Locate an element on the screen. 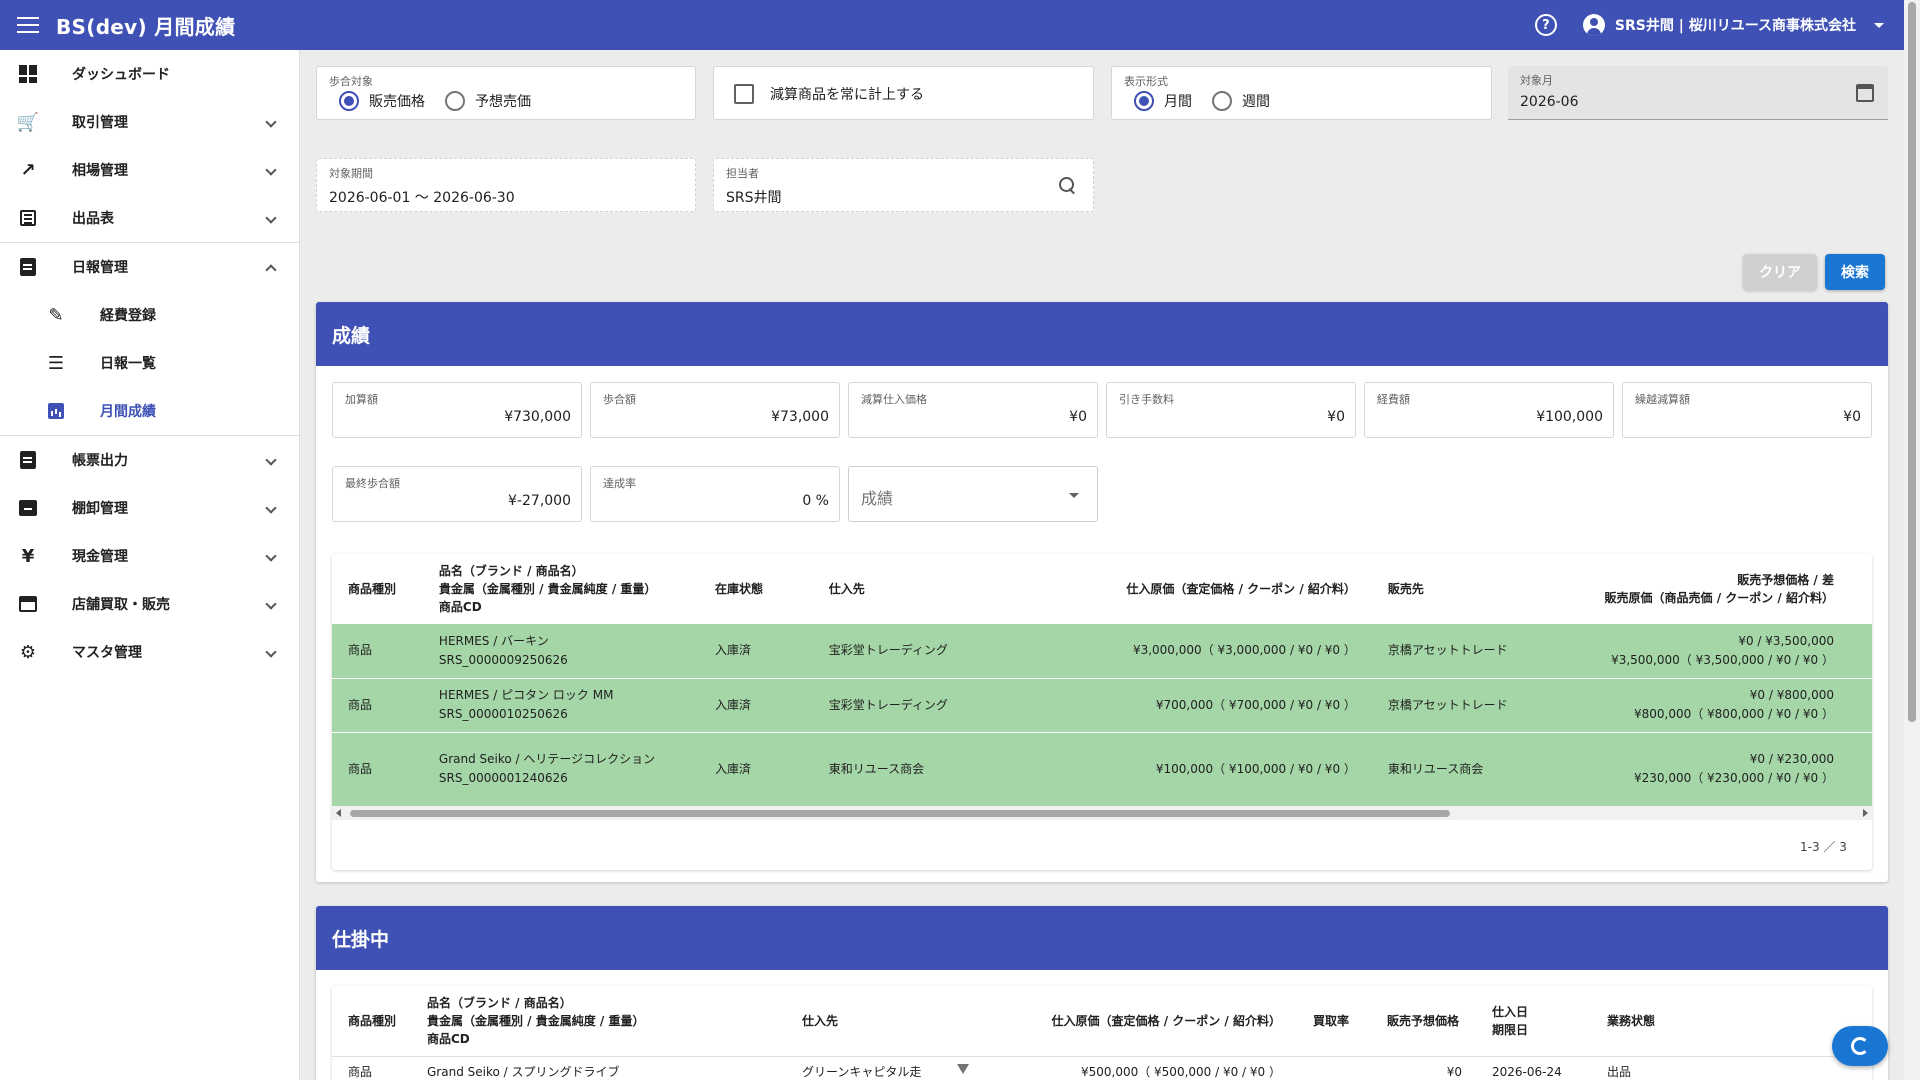 This screenshot has width=1920, height=1080. caret-down-icon is located at coordinates (1074, 495).